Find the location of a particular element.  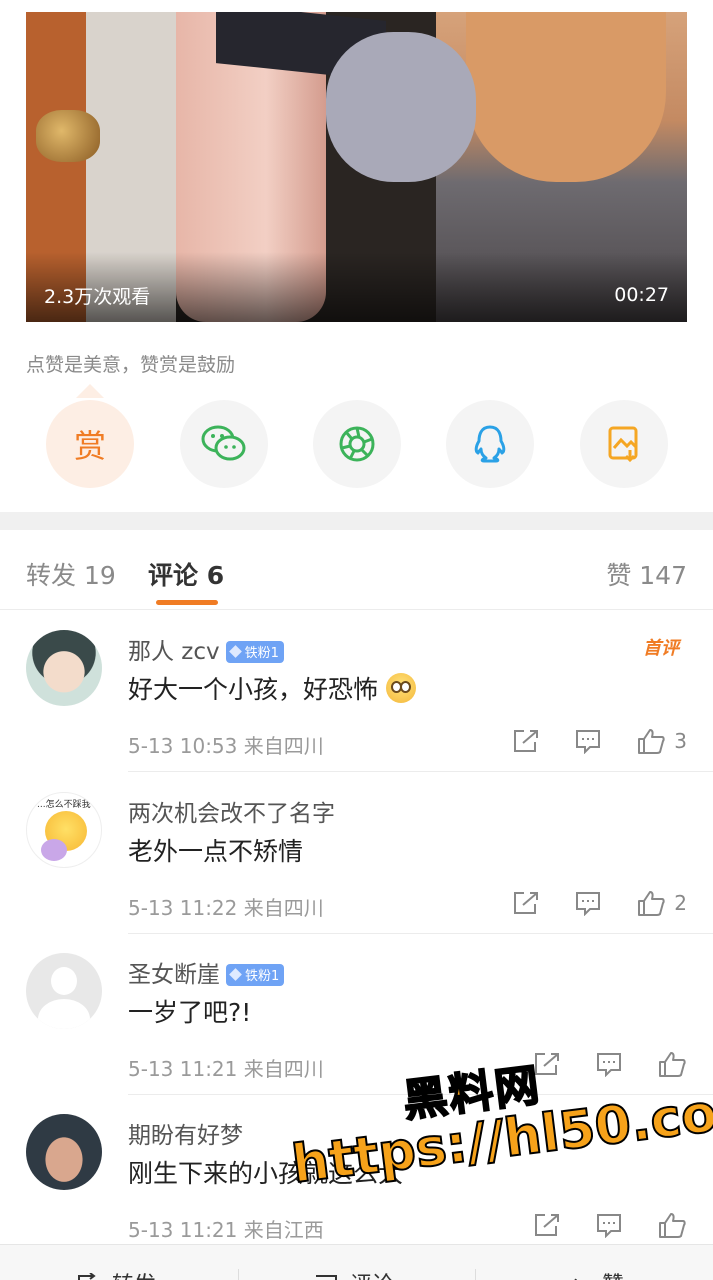

comment-author-name: 期盼有好梦 is located at coordinates (185, 1136).